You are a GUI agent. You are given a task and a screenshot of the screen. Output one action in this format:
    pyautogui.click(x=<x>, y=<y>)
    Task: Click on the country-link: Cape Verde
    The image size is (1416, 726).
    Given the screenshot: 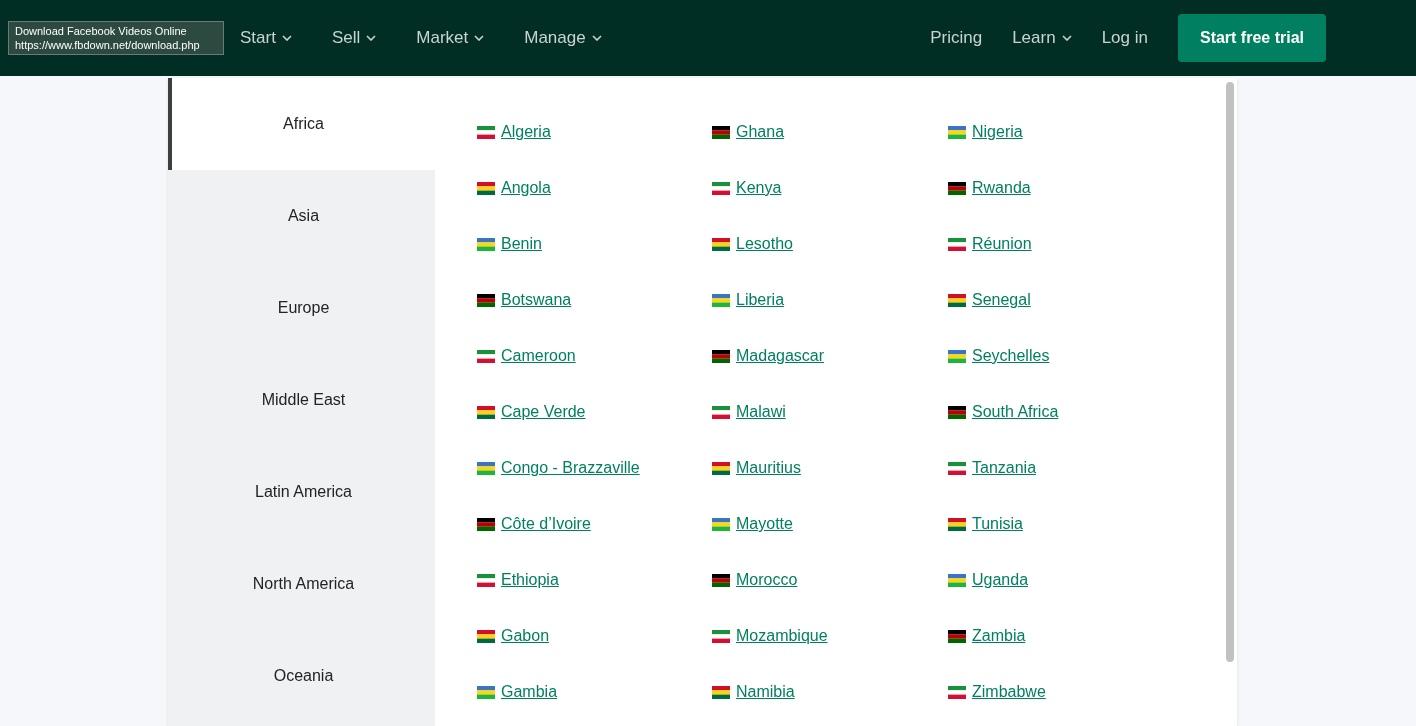 What is the action you would take?
    pyautogui.click(x=543, y=412)
    